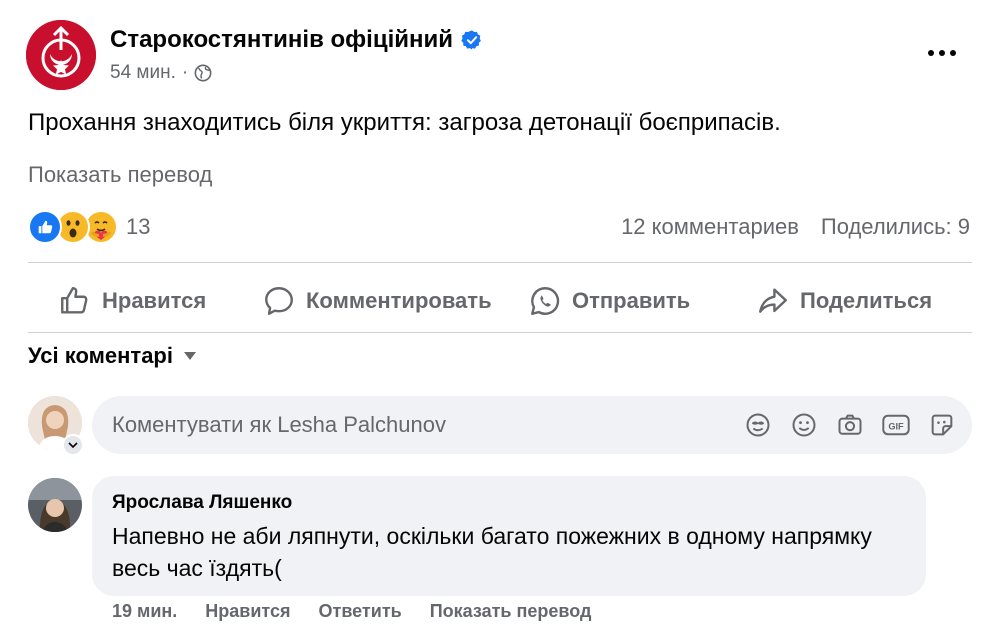 This screenshot has height=629, width=1000. What do you see at coordinates (138, 227) in the screenshot?
I see `reaction-count: 13` at bounding box center [138, 227].